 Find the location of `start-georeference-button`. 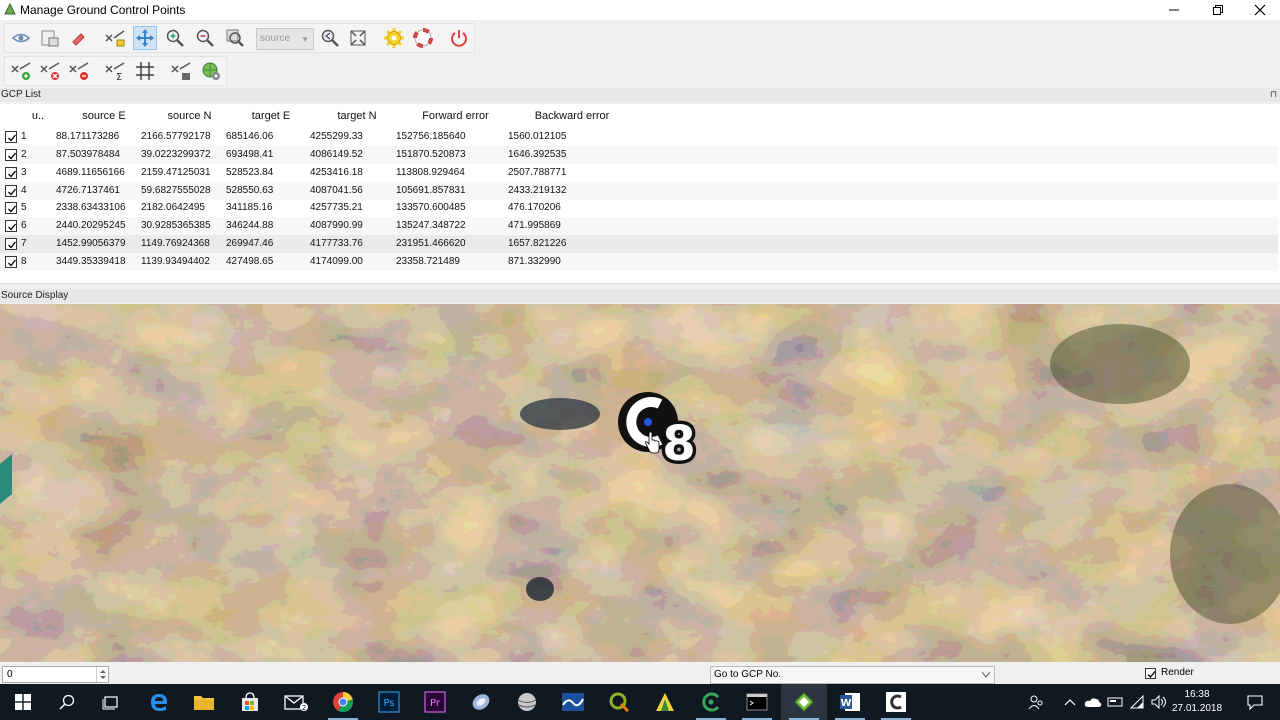

start-georeference-button is located at coordinates (211, 71).